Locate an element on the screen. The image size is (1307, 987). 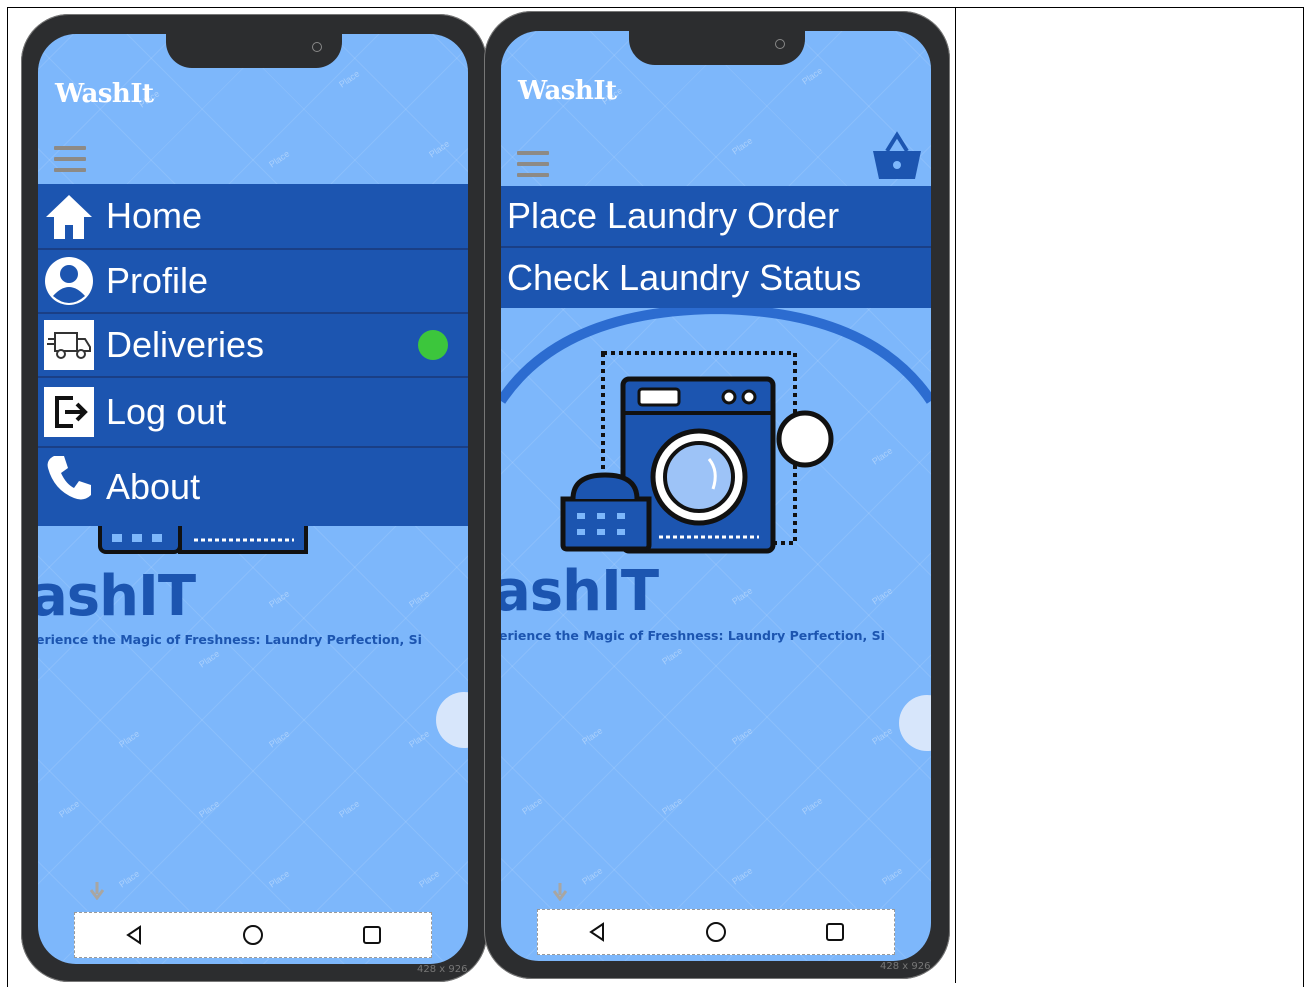
menu-item-label: Check Laundry Status is located at coordinates (684, 277).